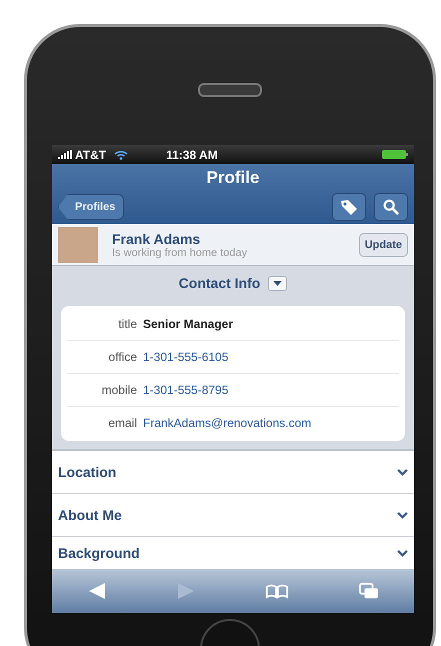 The width and height of the screenshot is (441, 646). I want to click on carrier-name: AT&T, so click(90, 155).